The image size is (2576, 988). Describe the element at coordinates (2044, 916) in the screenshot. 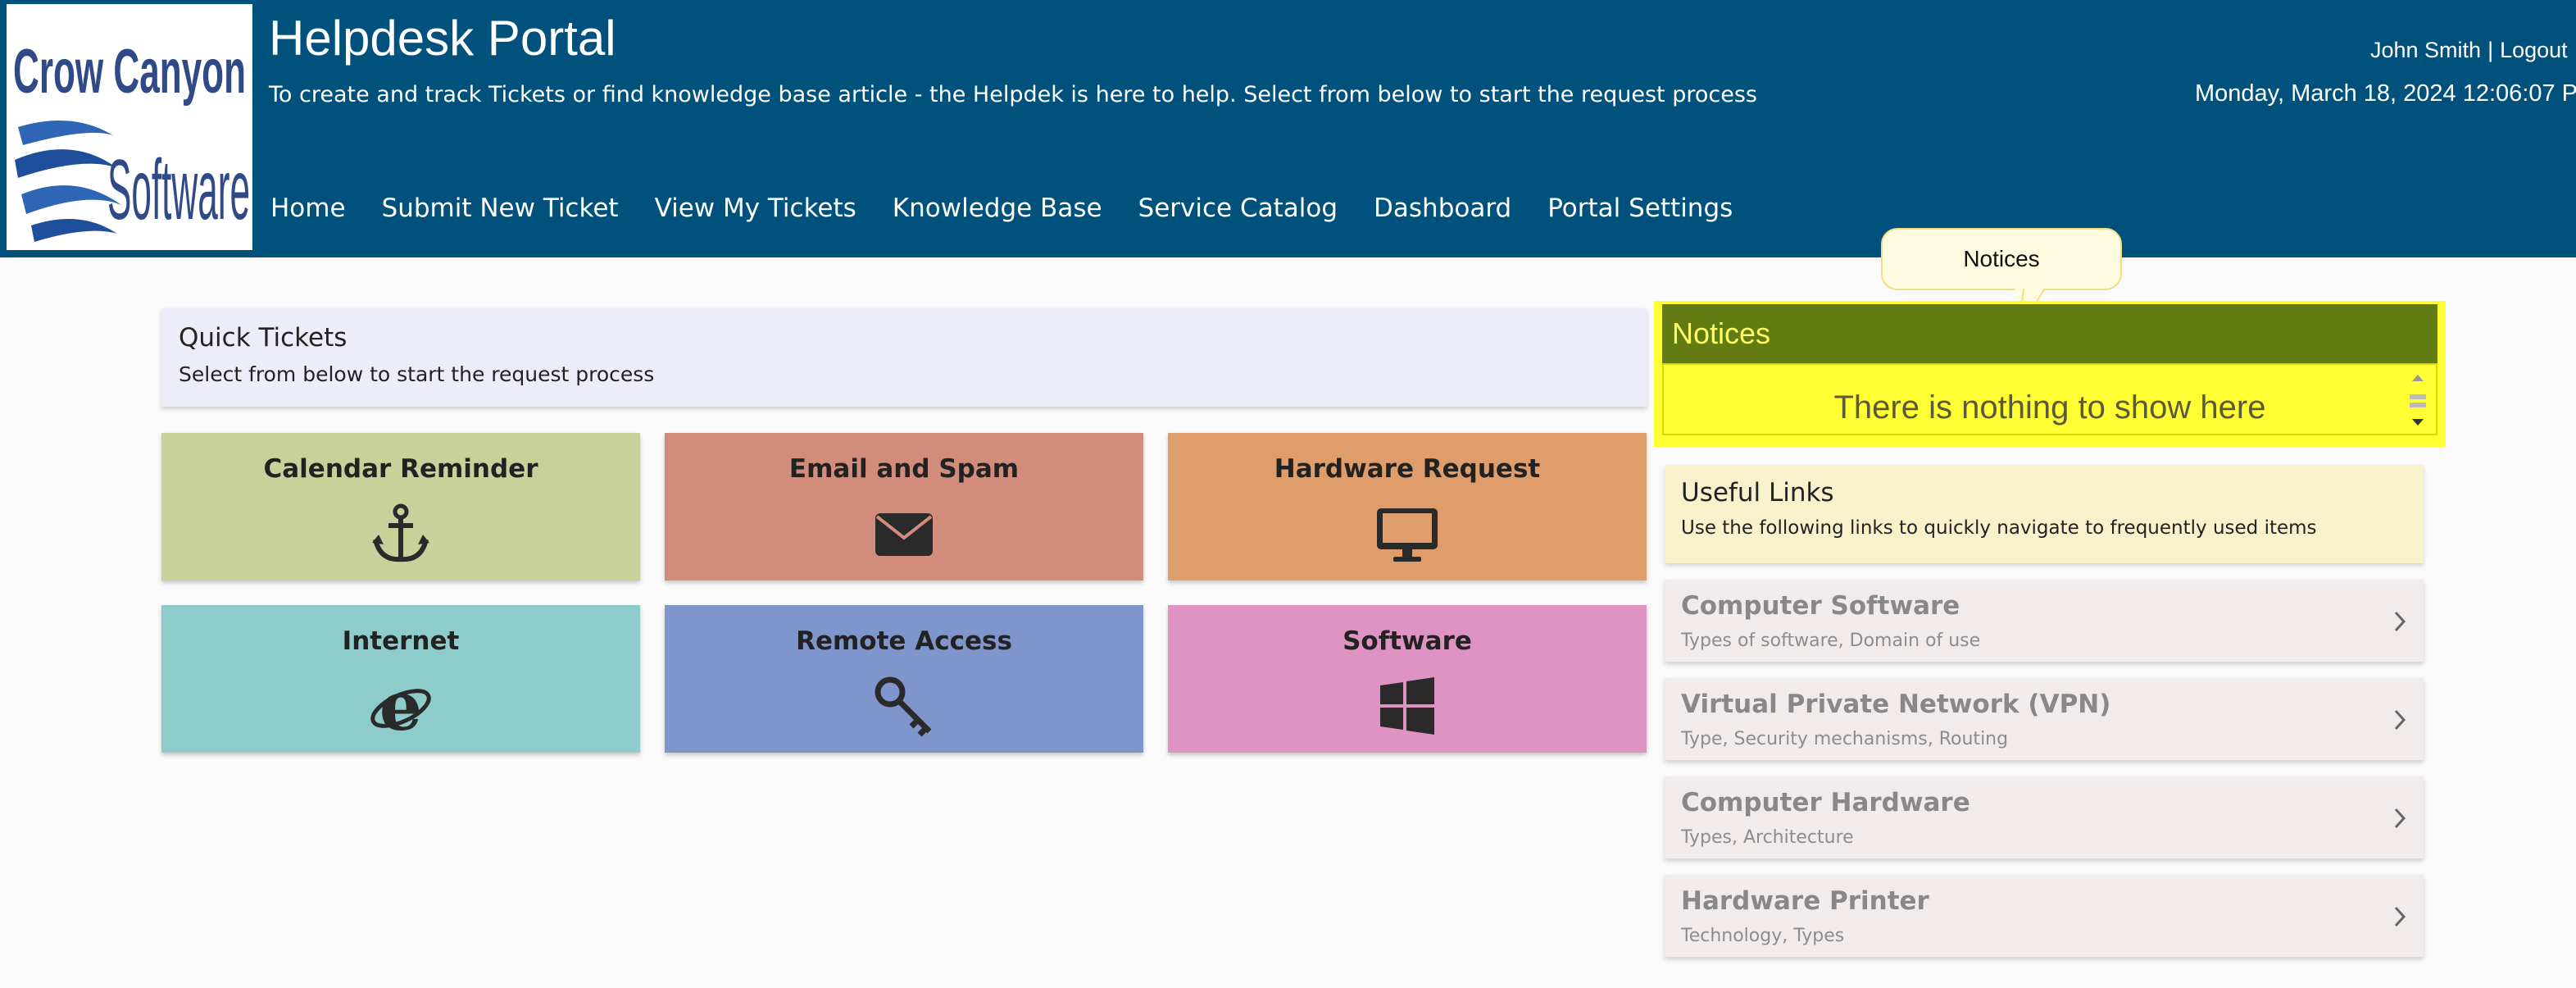

I see `link-hardware-printer: Hardware Printer Technology, Types` at that location.